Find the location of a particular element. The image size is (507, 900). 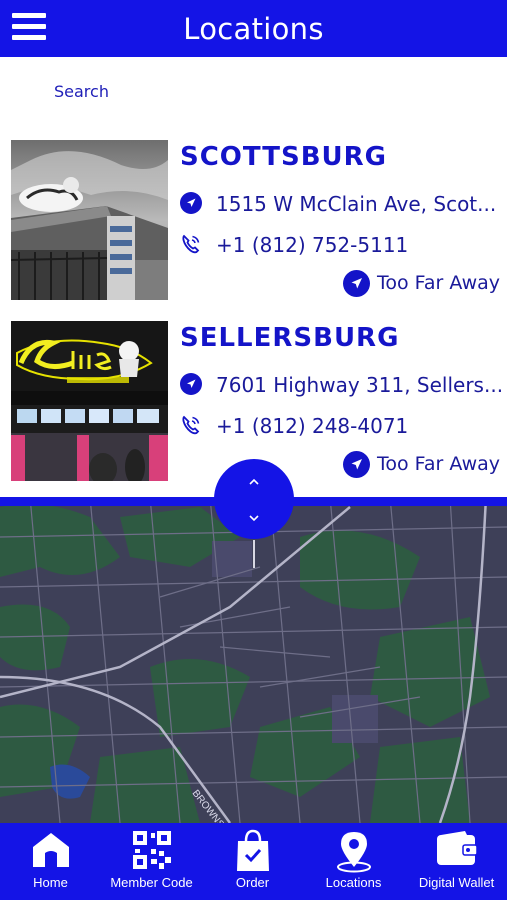

page-title: Locations is located at coordinates (253, 29).